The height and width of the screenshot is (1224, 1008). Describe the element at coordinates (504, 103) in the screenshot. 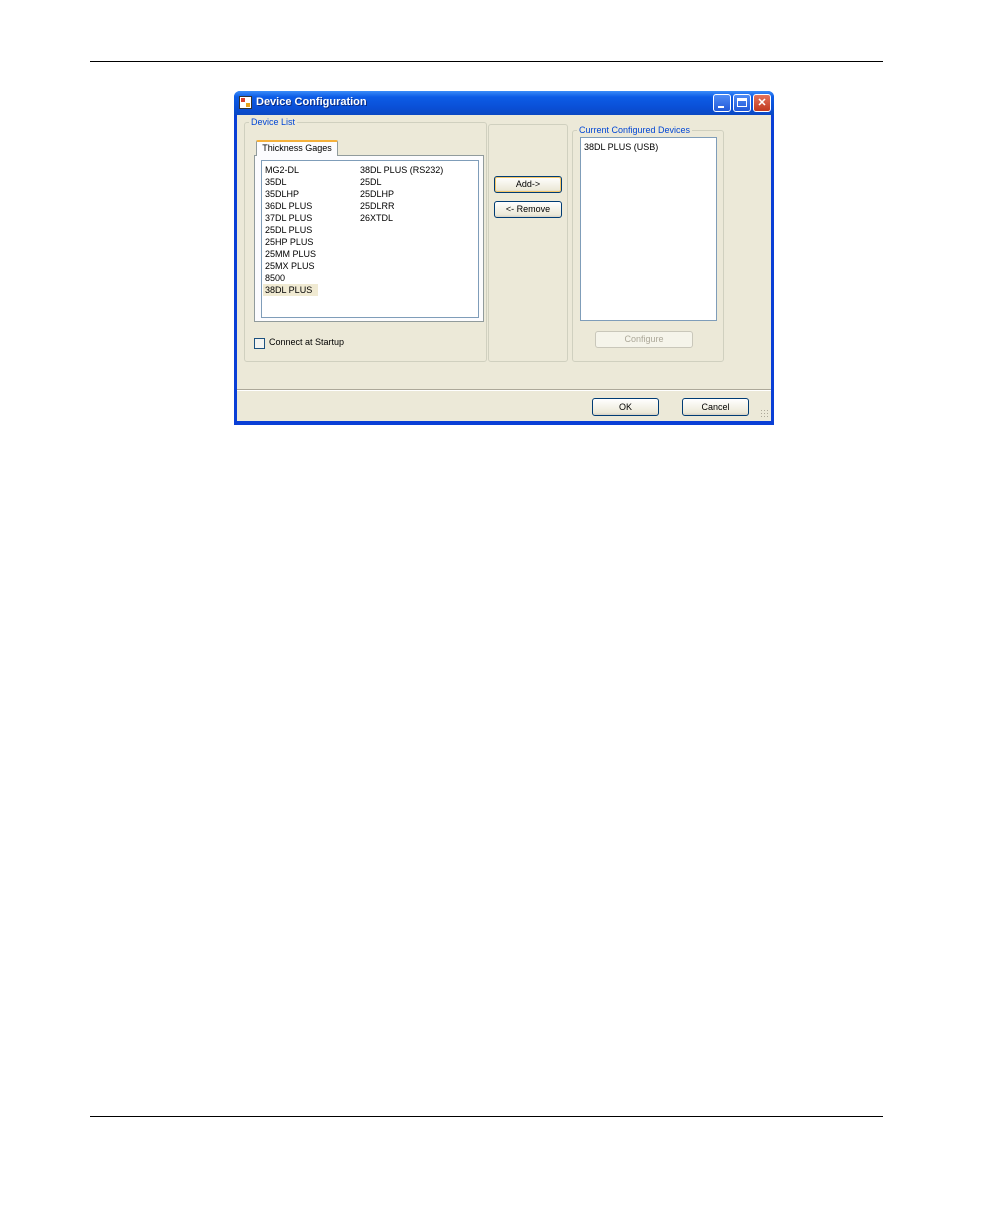

I see `title-bar: Device Configuration ✕` at that location.